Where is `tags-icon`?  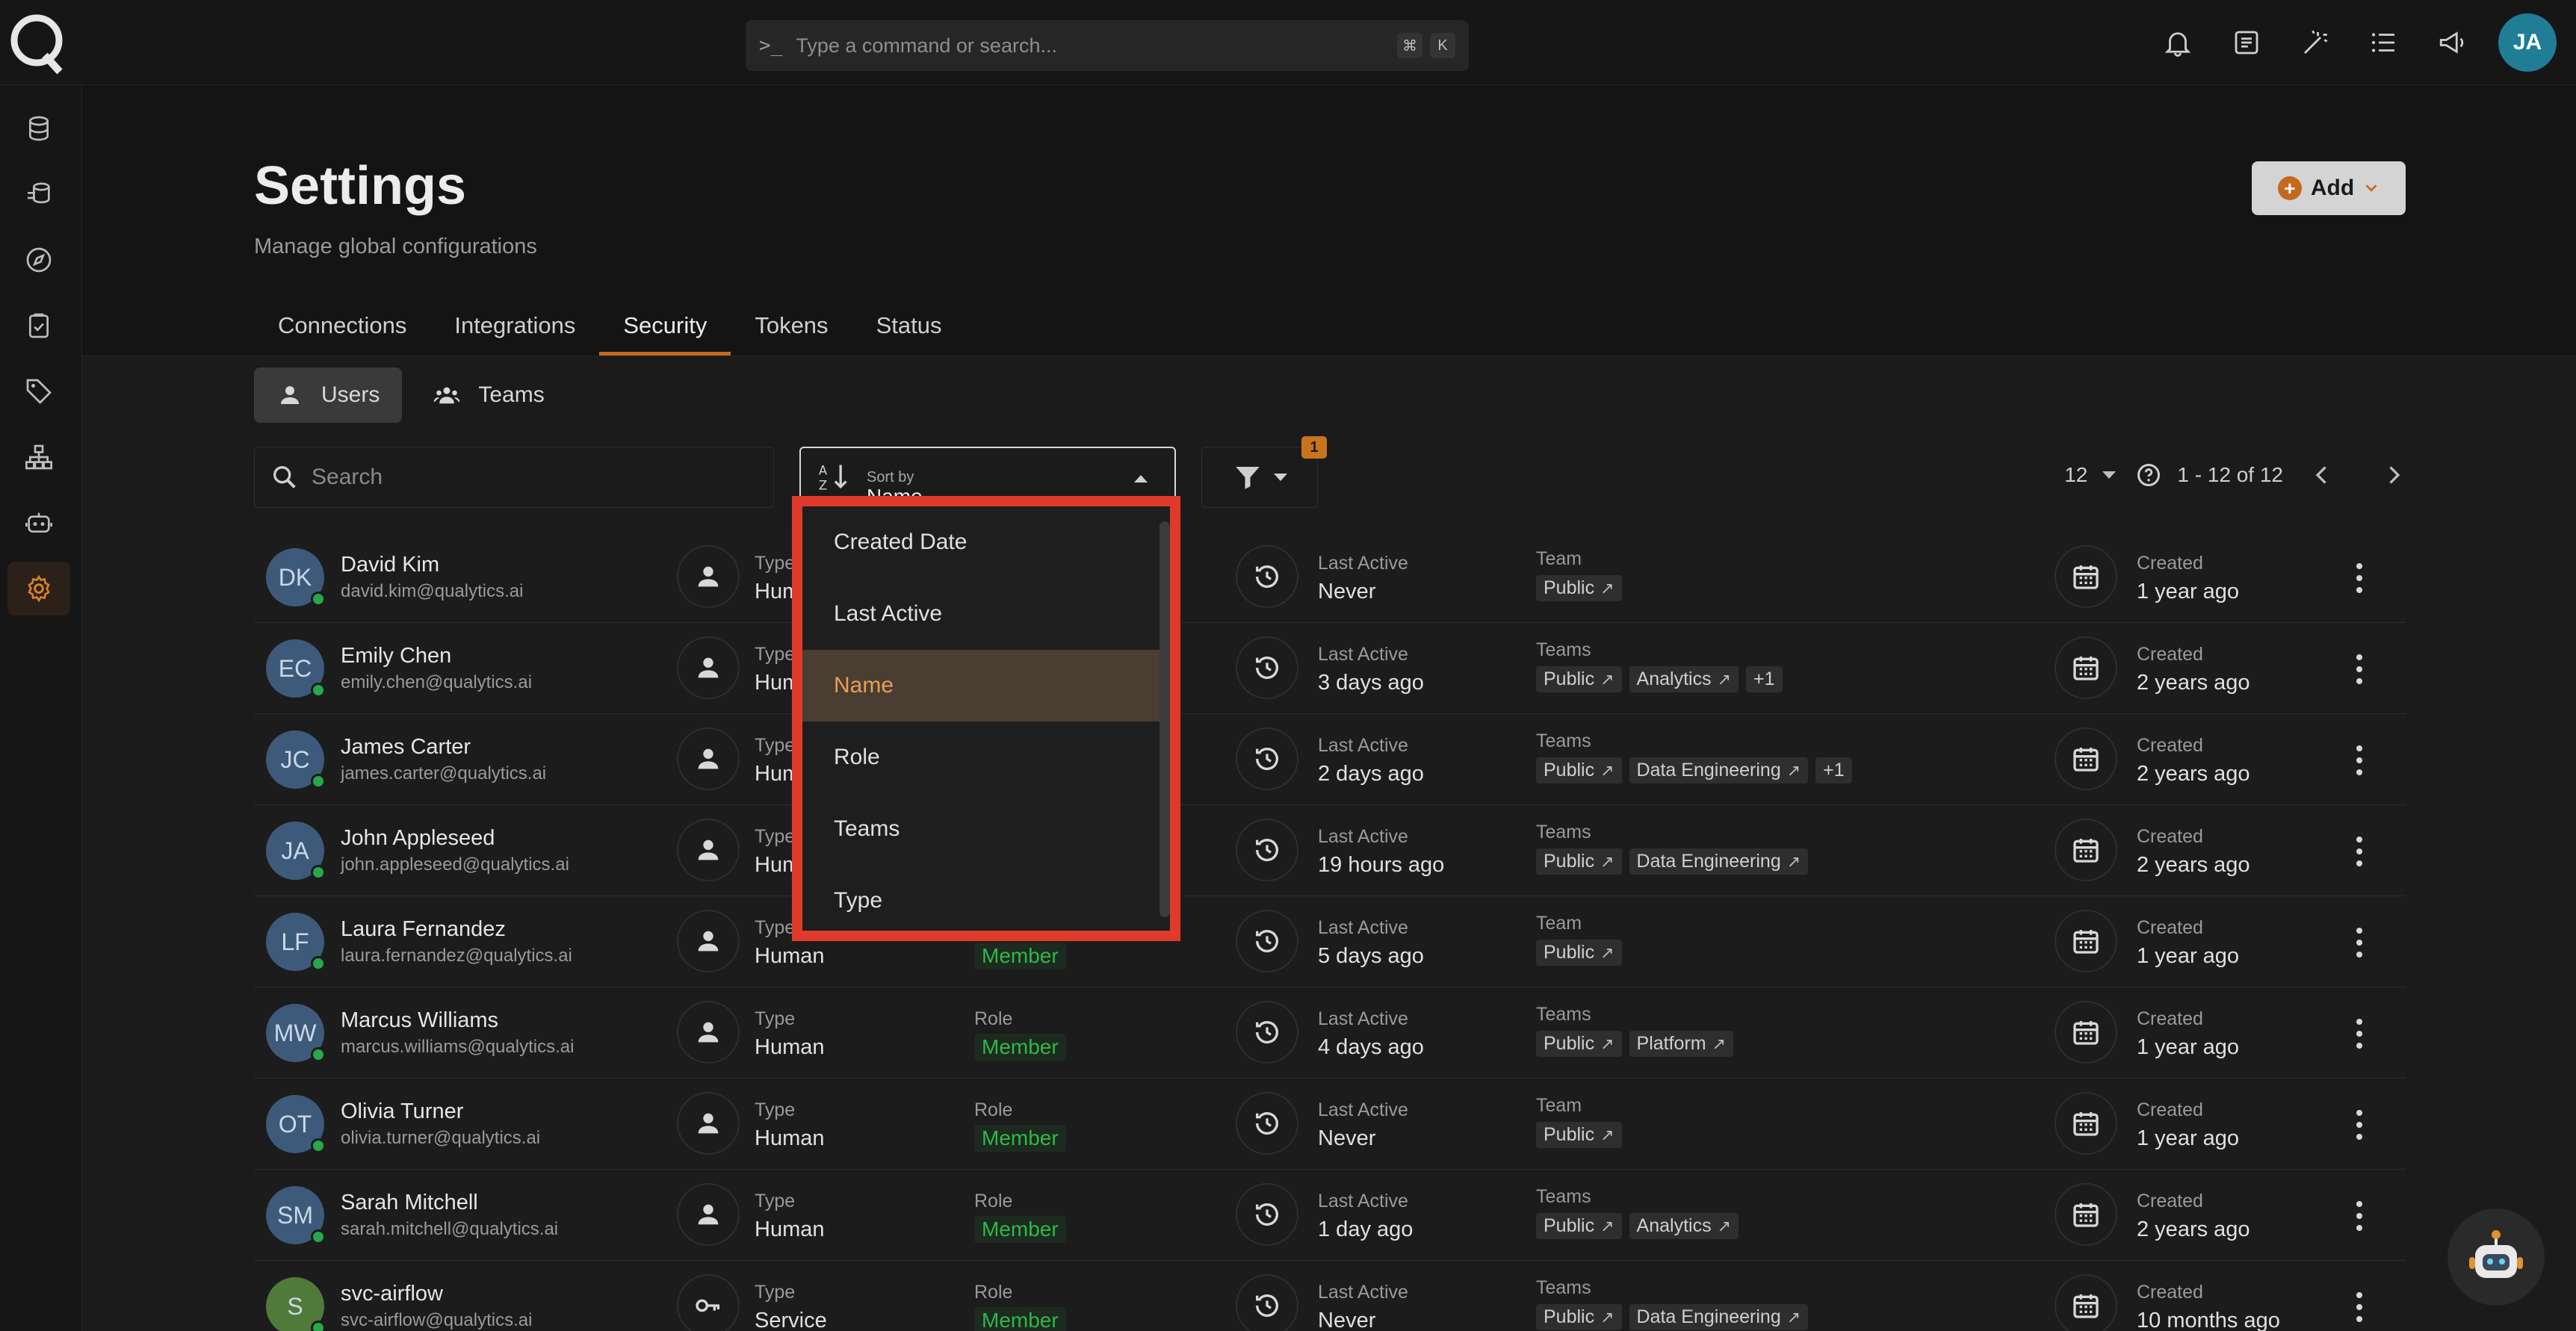
tags-icon is located at coordinates (38, 391).